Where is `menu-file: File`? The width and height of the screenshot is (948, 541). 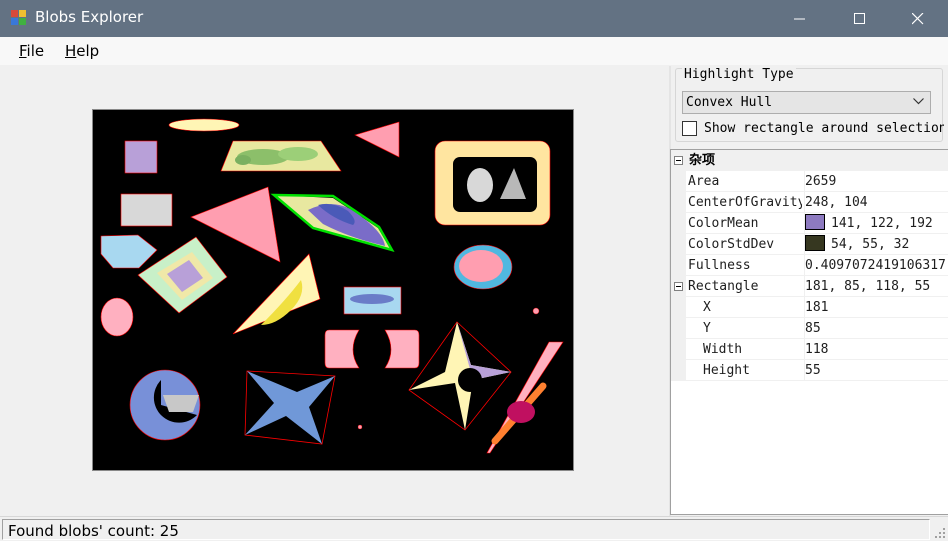
menu-file: File is located at coordinates (31, 51).